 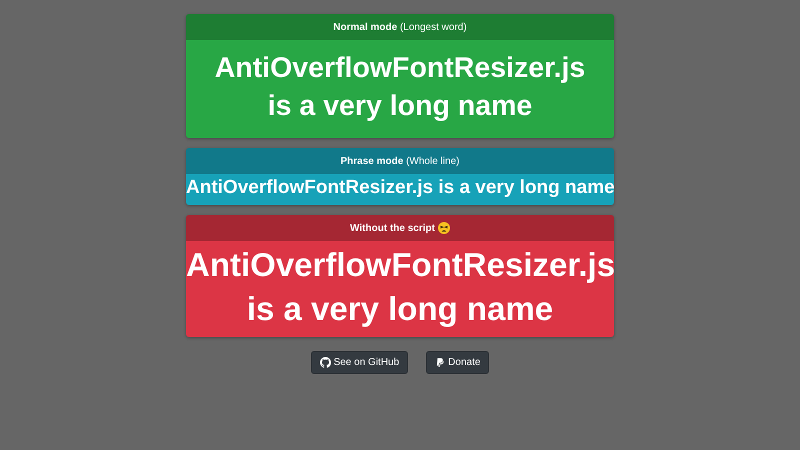 I want to click on card-title: Normal mode (Longest word), so click(x=400, y=27).